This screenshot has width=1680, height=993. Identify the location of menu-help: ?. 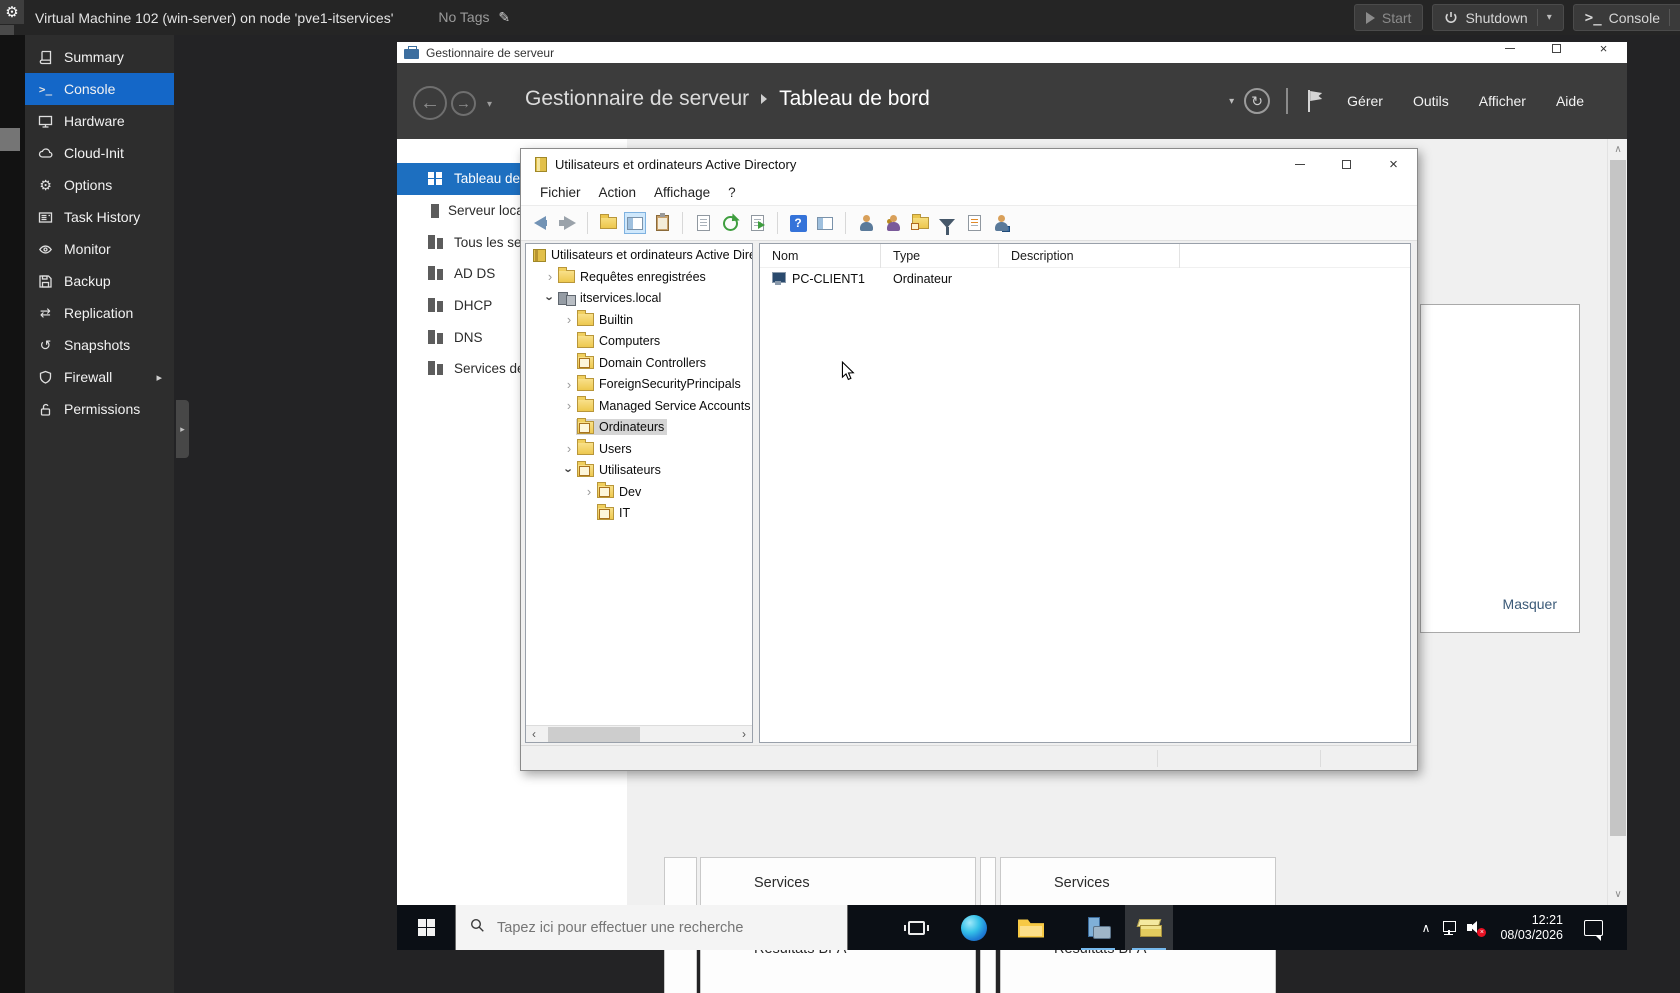
(732, 192).